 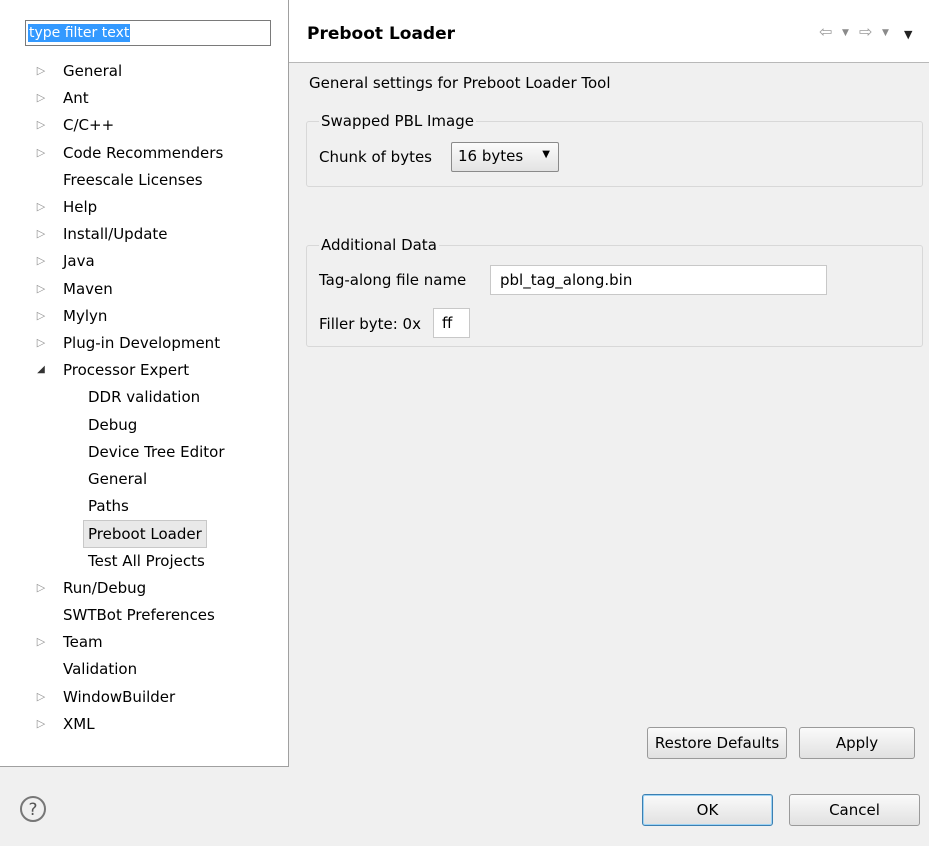 I want to click on forward-dropdown-icon: ▼, so click(x=885, y=38).